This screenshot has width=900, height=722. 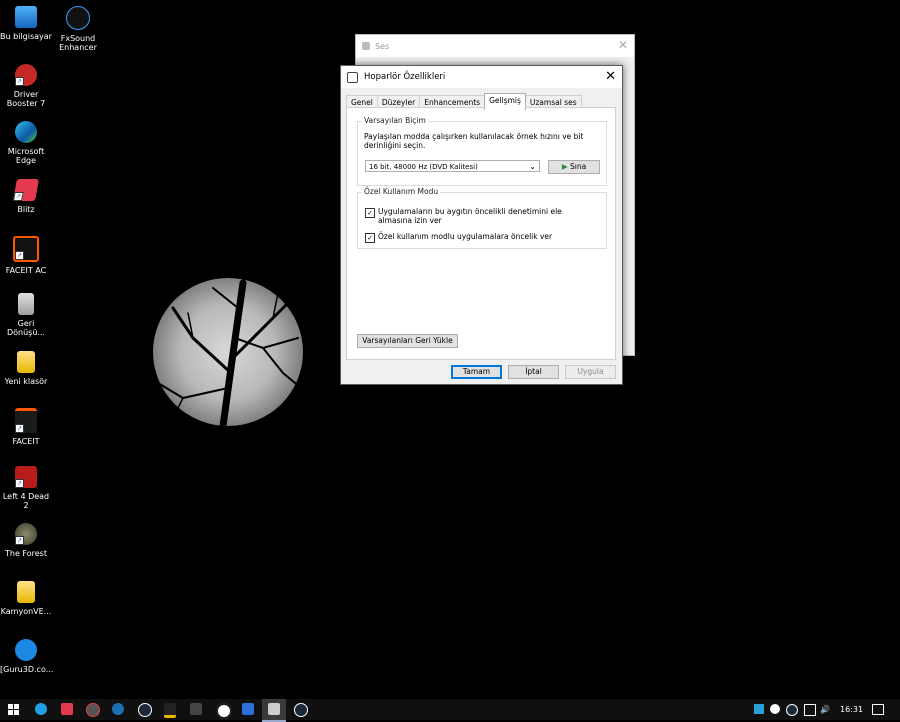 I want to click on the-forest-icon: ↗, so click(x=26, y=534).